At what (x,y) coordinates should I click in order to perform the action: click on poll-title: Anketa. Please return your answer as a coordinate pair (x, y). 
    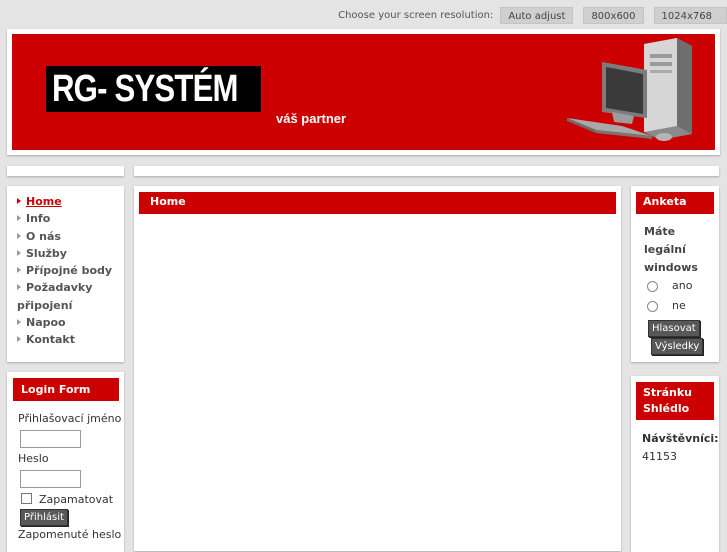
    Looking at the image, I should click on (675, 203).